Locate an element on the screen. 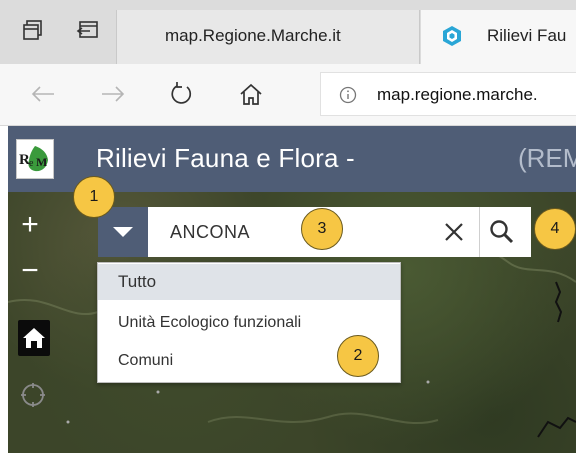 This screenshot has width=576, height=453. tab-list-icon is located at coordinates (34, 30).